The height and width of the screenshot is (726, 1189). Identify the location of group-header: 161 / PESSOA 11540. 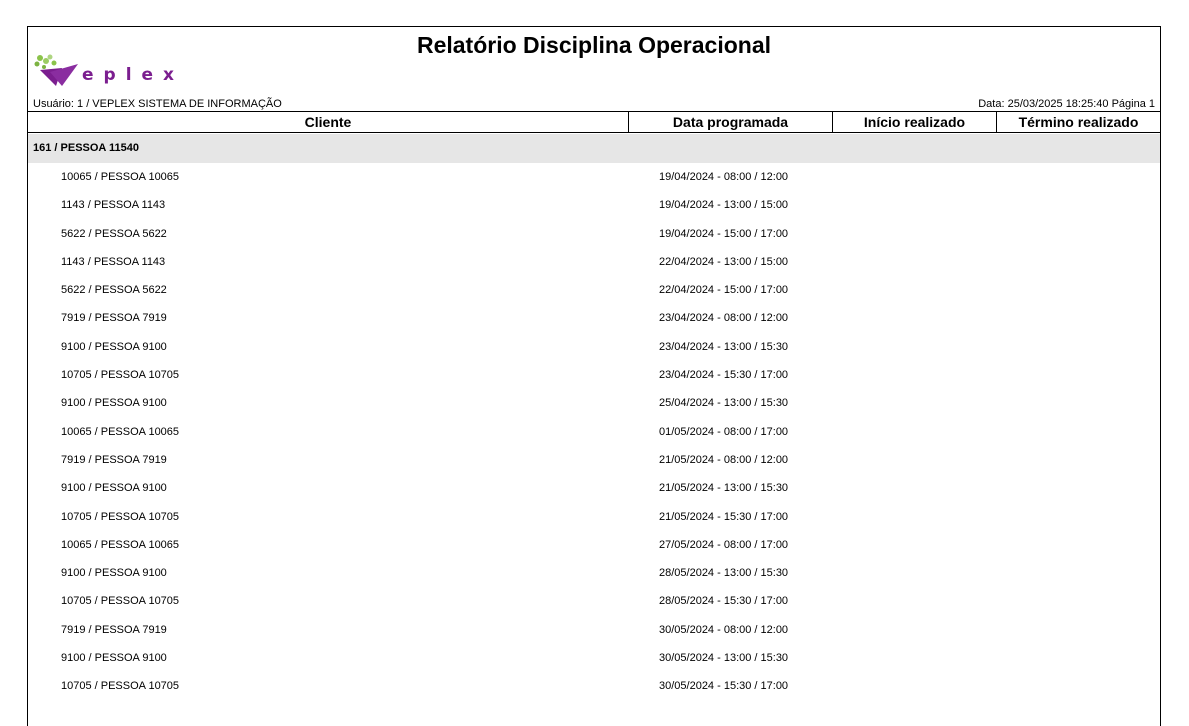
(594, 148).